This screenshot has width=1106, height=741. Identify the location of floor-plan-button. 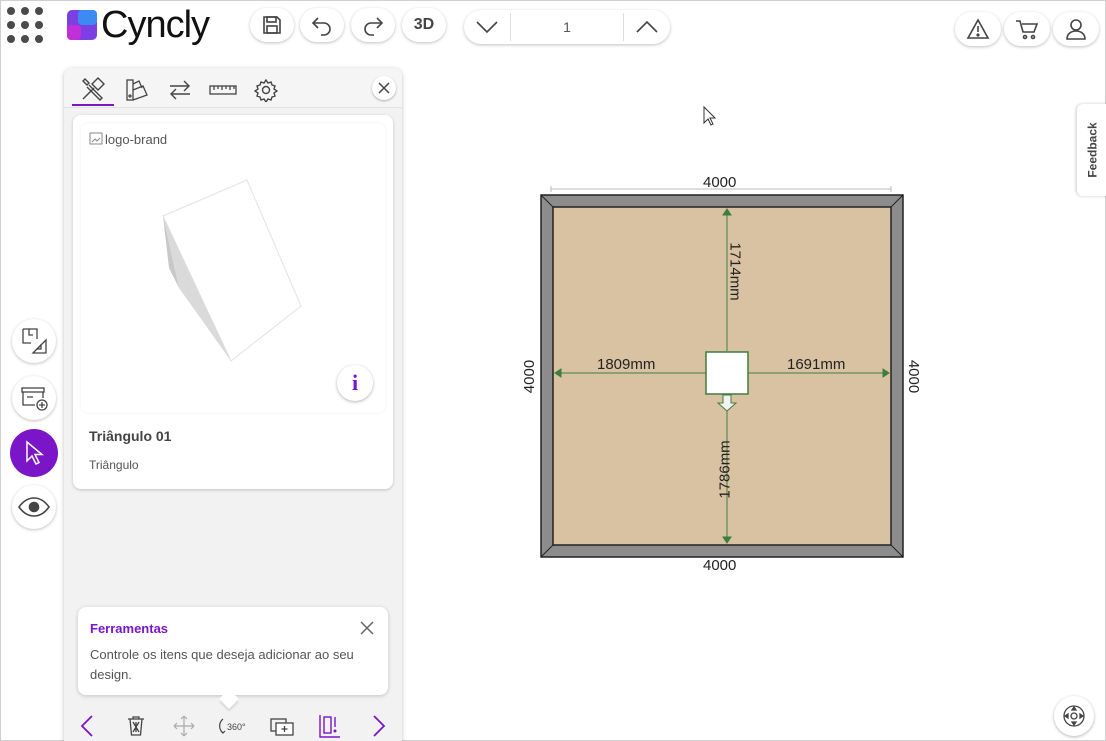
(34, 341).